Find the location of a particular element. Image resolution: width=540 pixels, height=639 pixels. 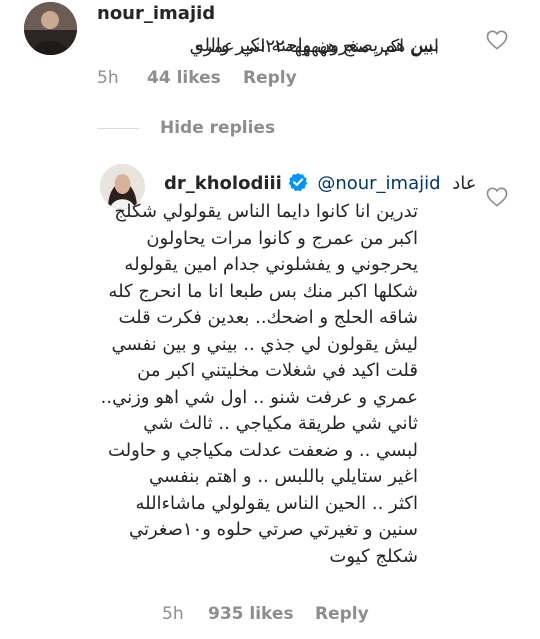

comment-username: dr_kholodiii is located at coordinates (223, 183).